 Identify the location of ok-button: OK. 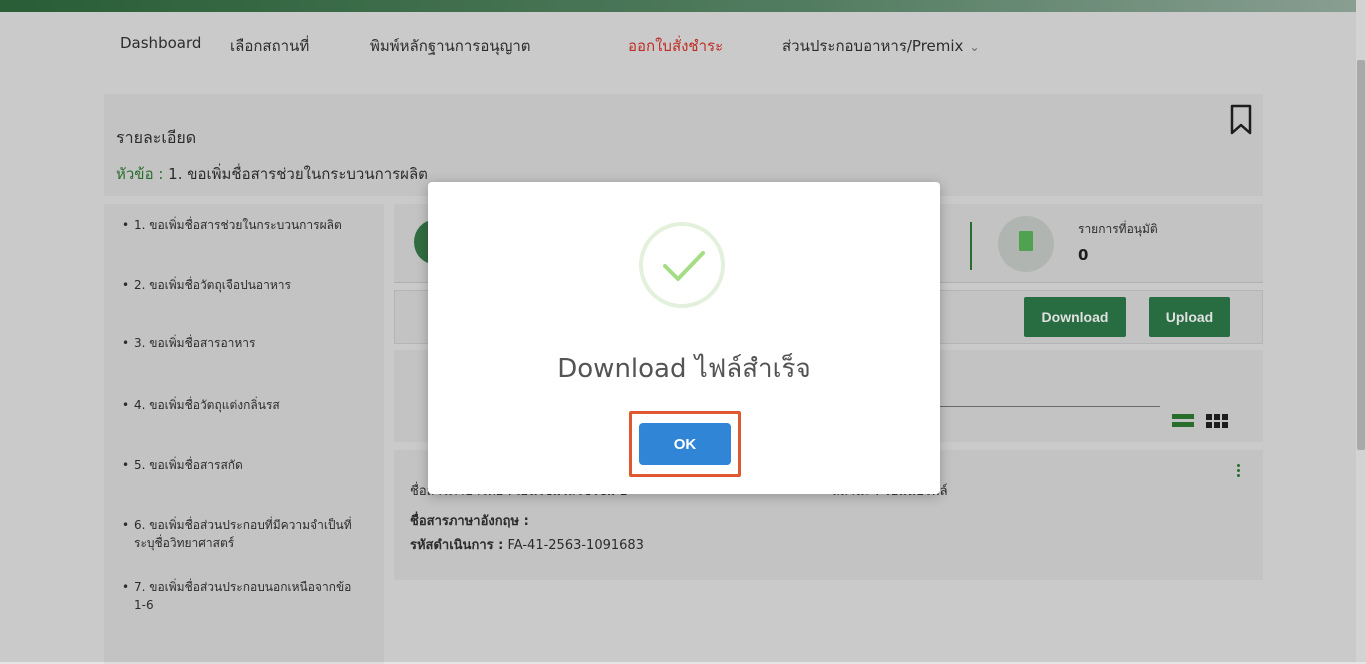
(685, 444).